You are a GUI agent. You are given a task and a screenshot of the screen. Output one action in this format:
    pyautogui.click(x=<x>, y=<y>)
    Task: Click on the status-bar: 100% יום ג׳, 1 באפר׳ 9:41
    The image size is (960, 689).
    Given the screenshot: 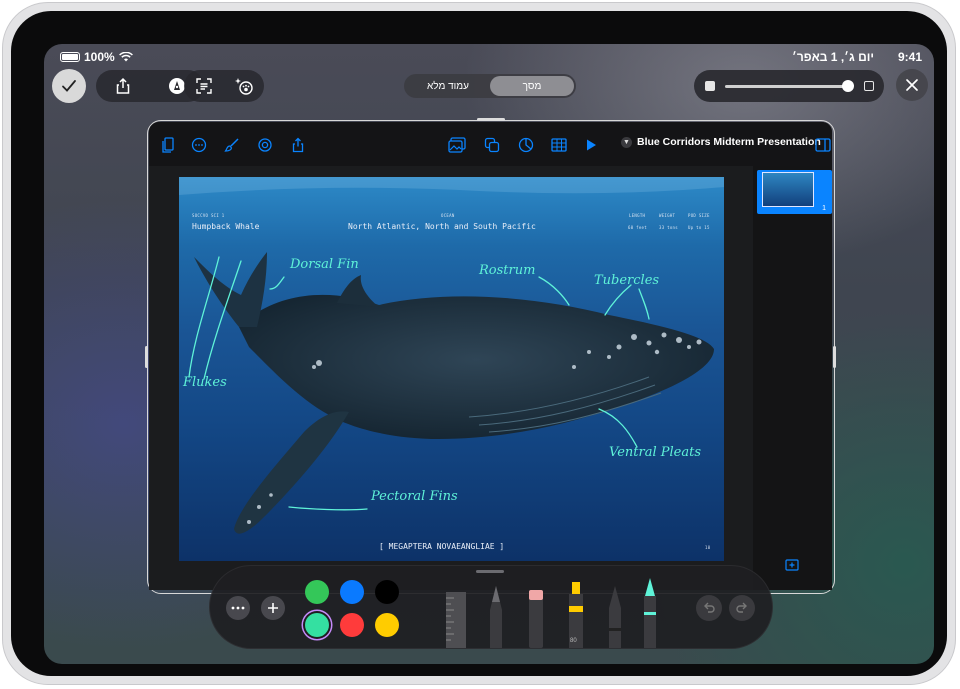 What is the action you would take?
    pyautogui.click(x=489, y=56)
    